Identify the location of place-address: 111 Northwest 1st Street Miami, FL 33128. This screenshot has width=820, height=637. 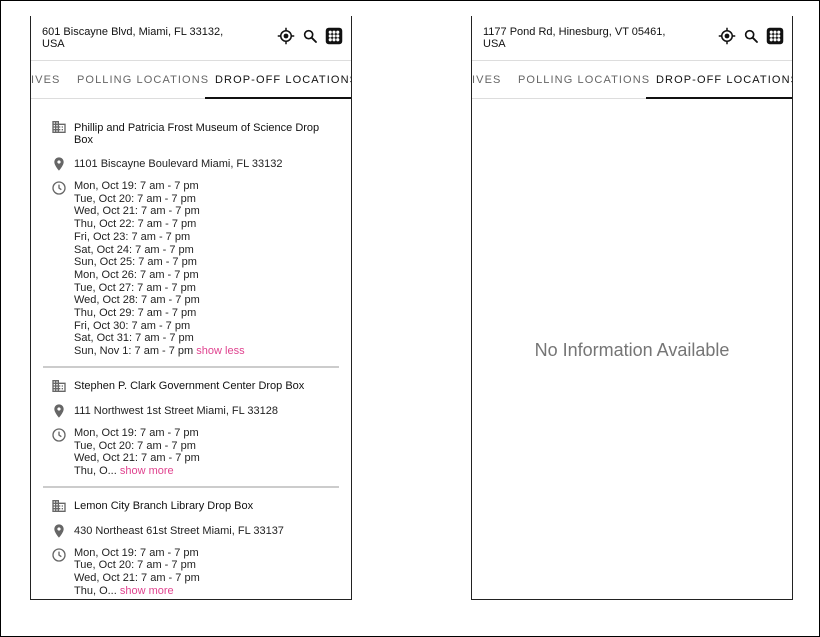
(176, 410).